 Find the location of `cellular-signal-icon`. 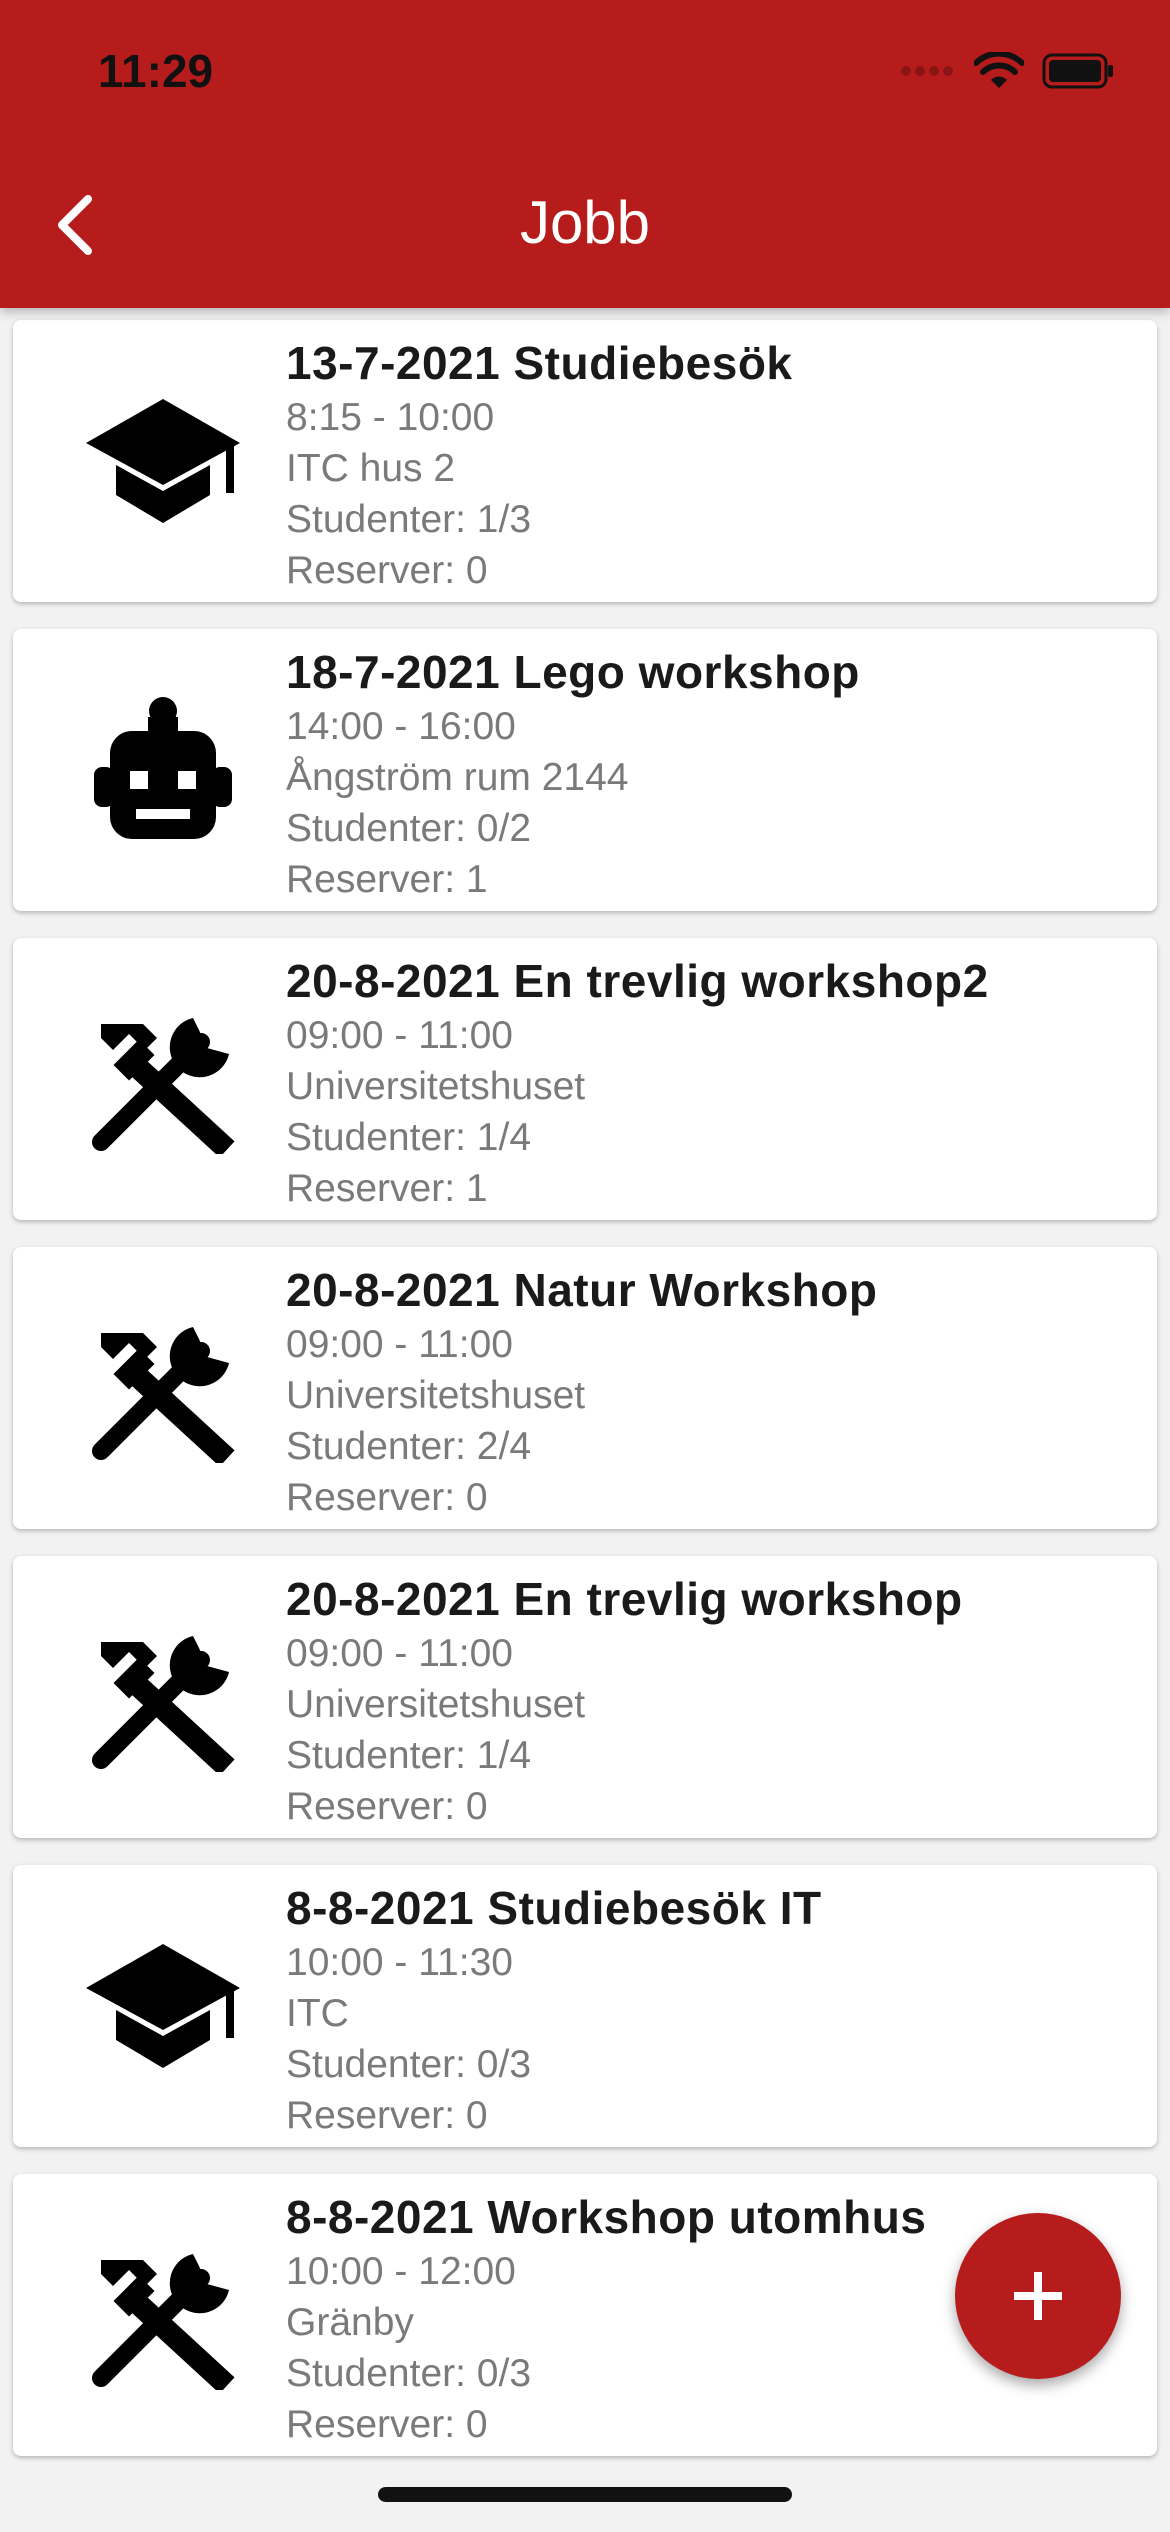

cellular-signal-icon is located at coordinates (927, 71).